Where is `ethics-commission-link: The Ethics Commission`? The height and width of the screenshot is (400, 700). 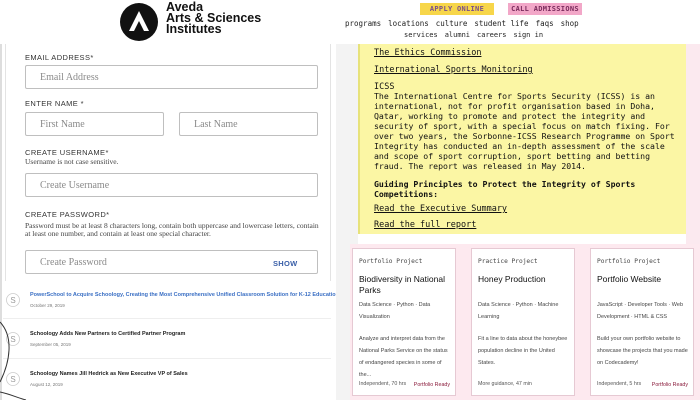 ethics-commission-link: The Ethics Commission is located at coordinates (427, 53).